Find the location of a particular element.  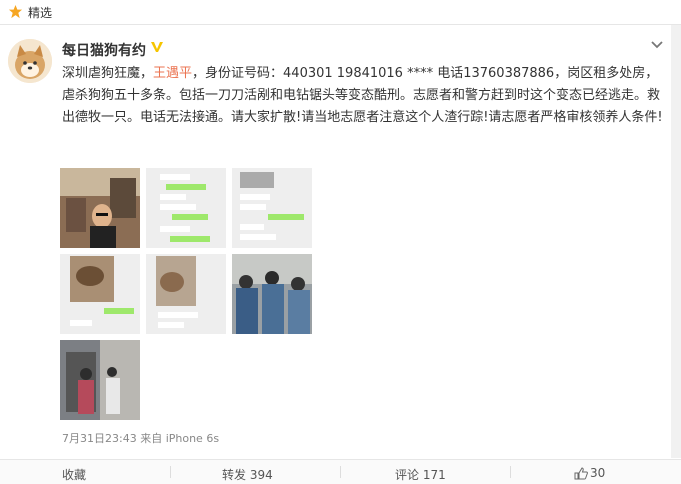

action-bar: 收藏 转发 394 评论 171 30 is located at coordinates (340, 471).